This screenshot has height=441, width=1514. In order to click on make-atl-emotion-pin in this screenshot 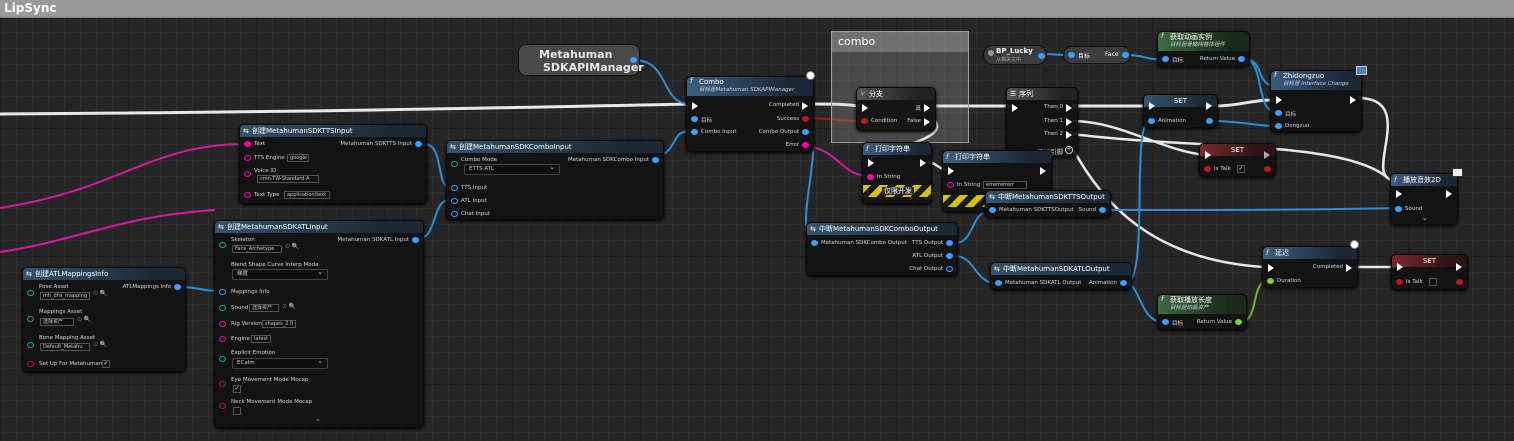, I will do `click(222, 359)`.